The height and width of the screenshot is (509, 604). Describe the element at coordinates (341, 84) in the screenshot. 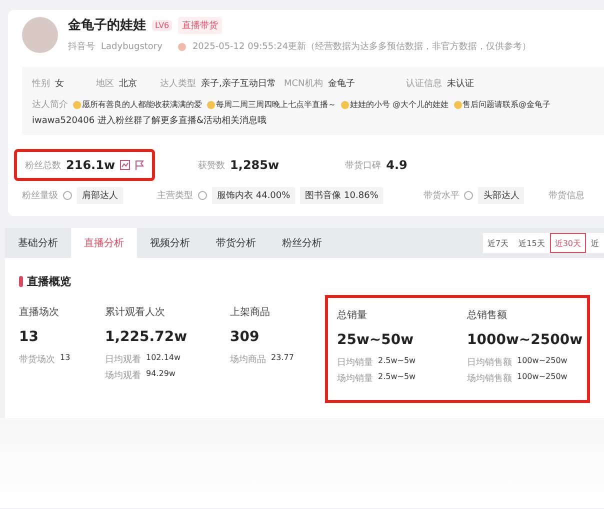

I see `info-value: 金龟子` at that location.